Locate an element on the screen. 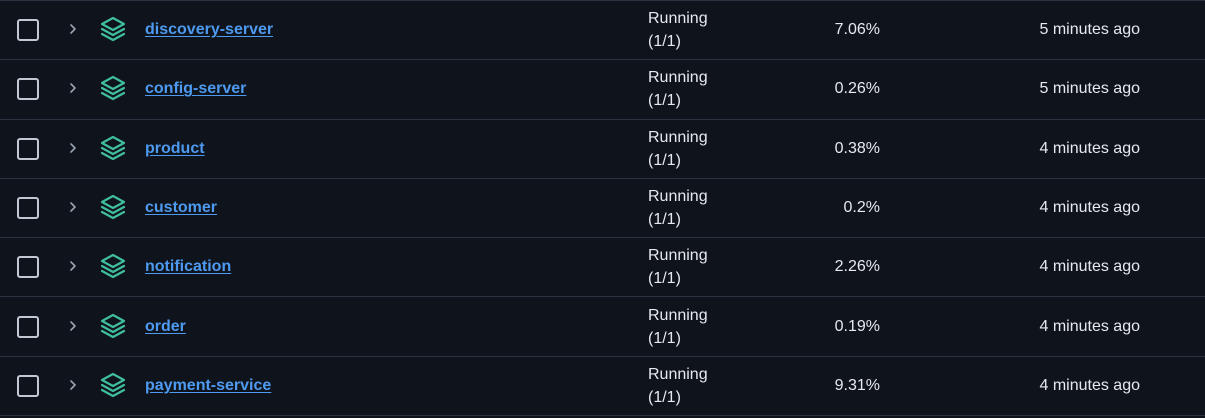  service-name-link: order is located at coordinates (165, 327).